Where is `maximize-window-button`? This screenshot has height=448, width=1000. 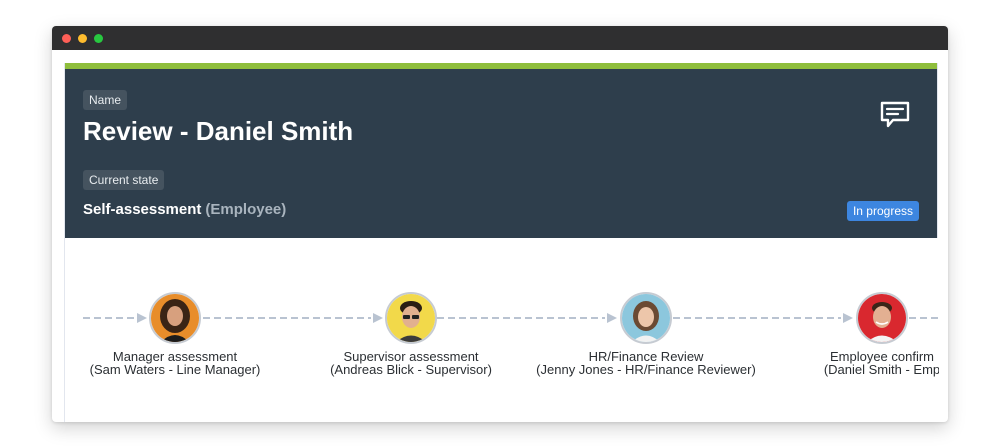
maximize-window-button is located at coordinates (98, 38).